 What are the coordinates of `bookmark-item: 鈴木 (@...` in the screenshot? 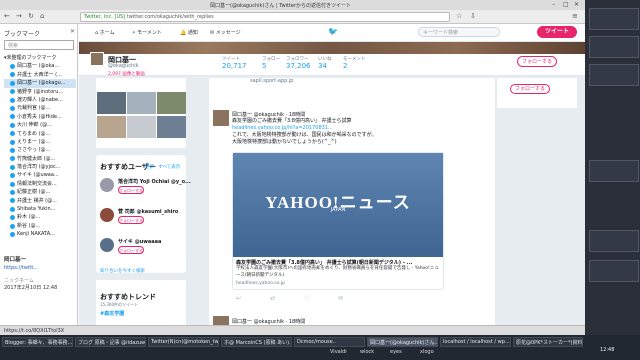 It's located at (40, 217).